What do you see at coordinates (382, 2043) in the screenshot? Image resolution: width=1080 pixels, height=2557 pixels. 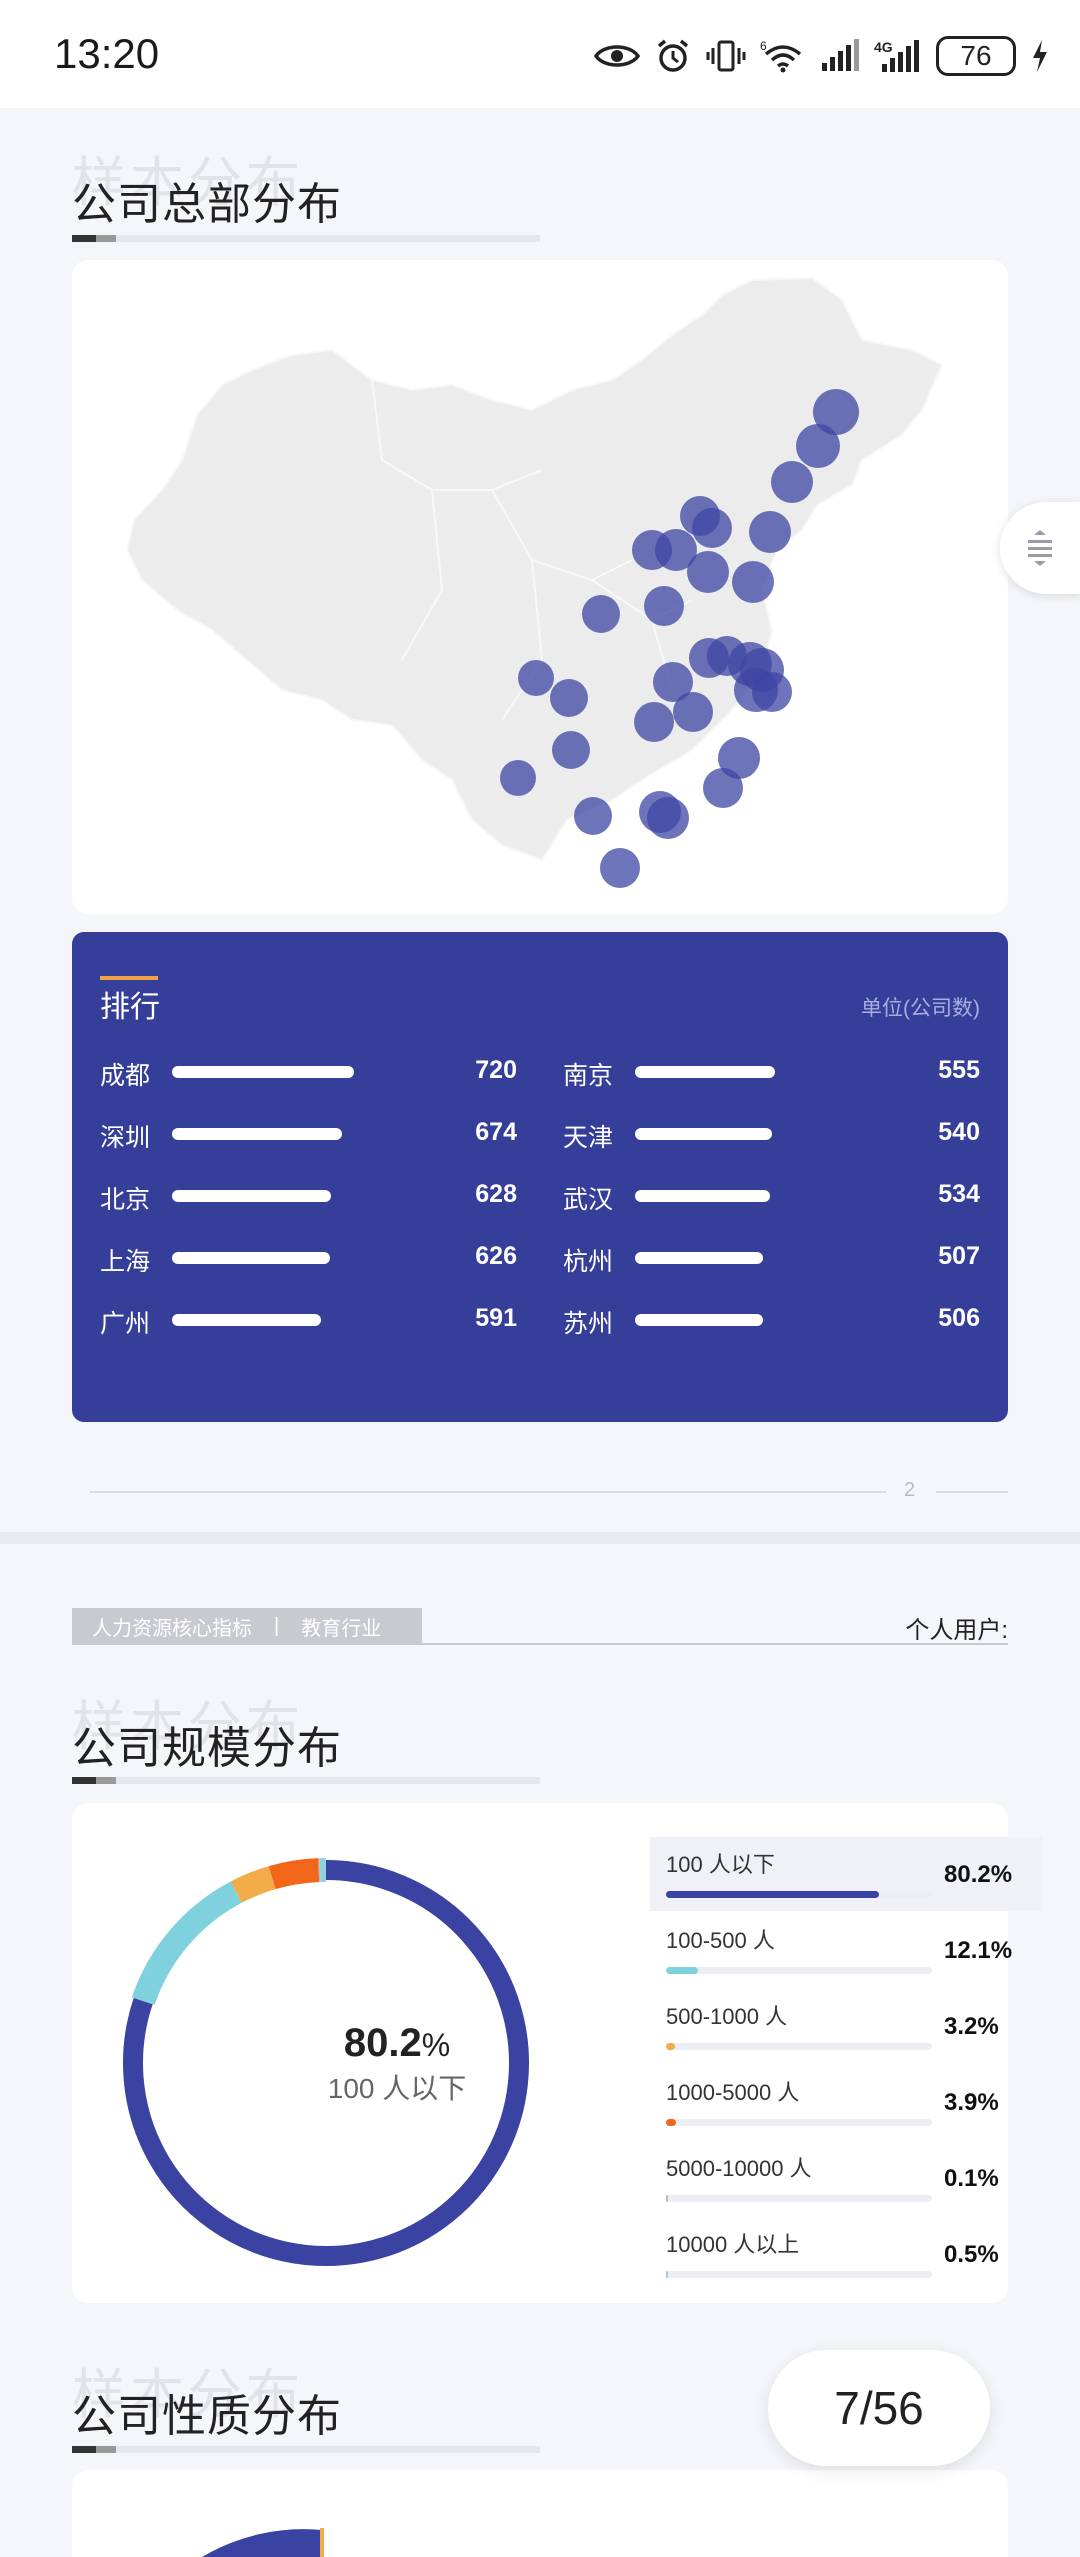 I see `donut-center-number: 80.2` at bounding box center [382, 2043].